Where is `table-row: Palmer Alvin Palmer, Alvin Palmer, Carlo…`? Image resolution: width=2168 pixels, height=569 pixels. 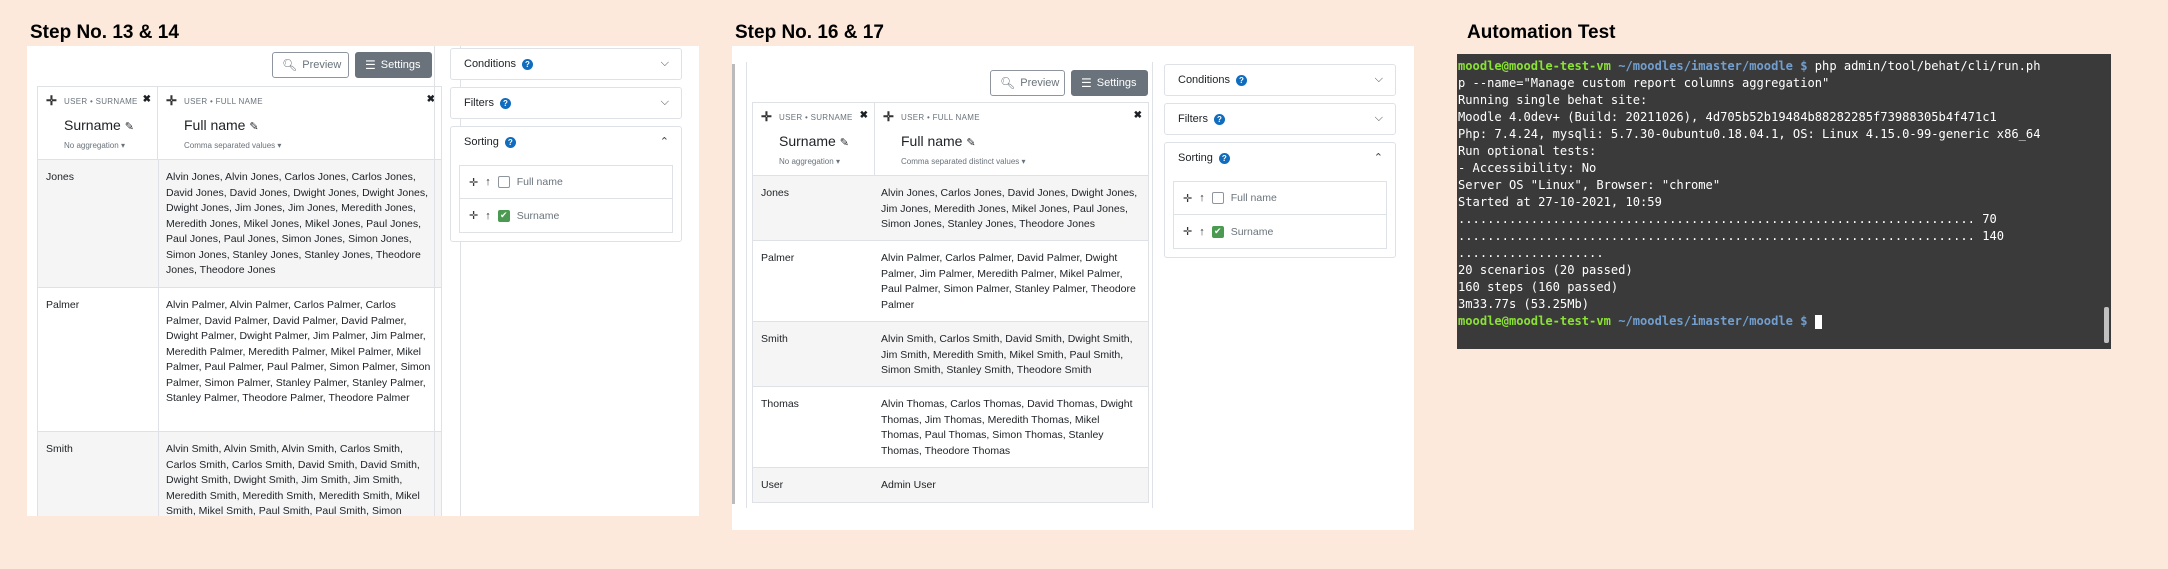
table-row: Palmer Alvin Palmer, Alvin Palmer, Carlo… is located at coordinates (239, 359).